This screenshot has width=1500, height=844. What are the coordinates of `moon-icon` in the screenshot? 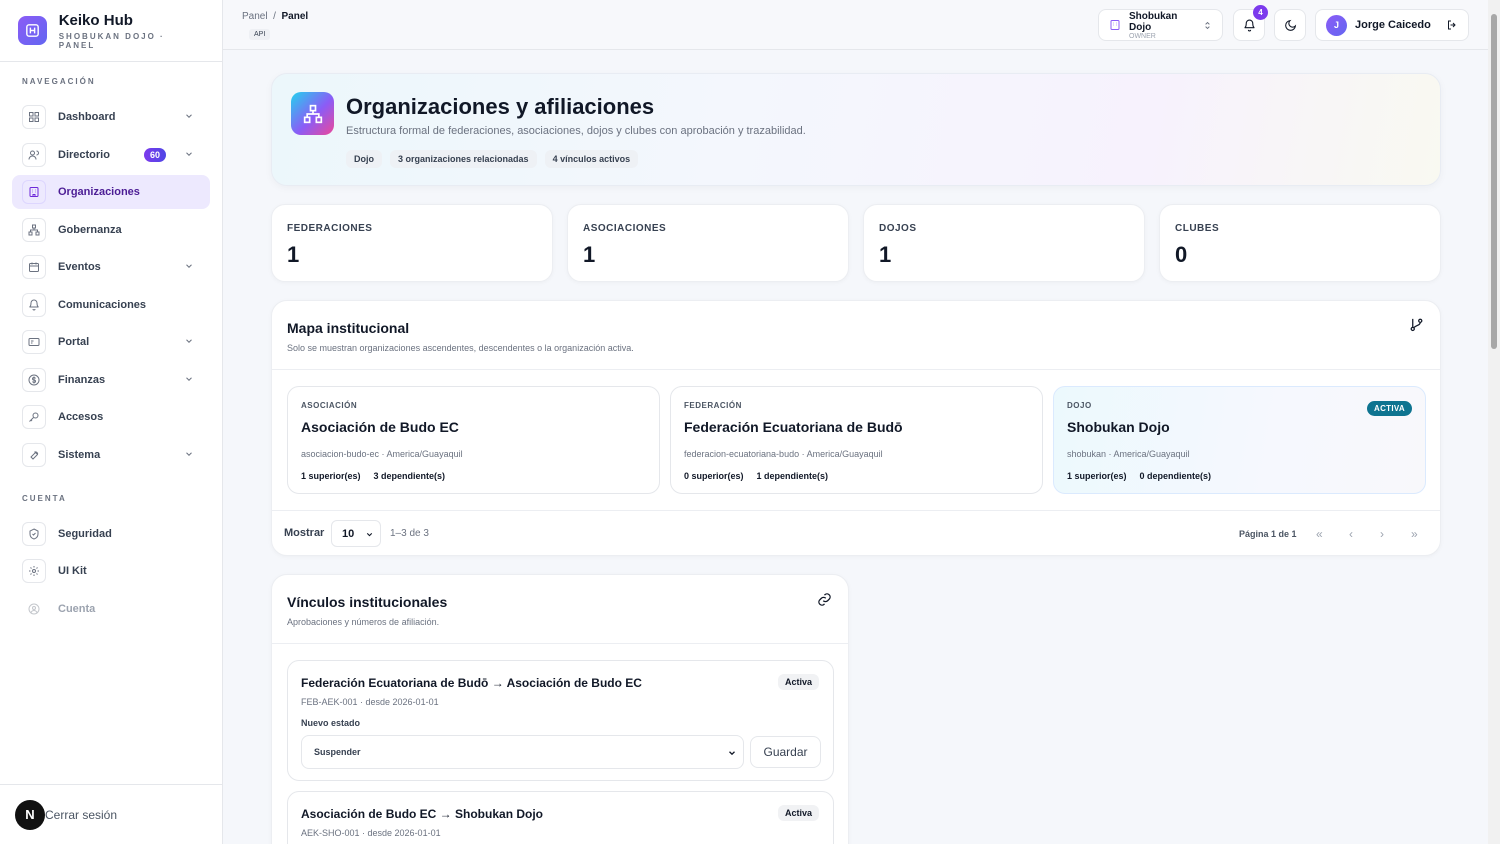 It's located at (1290, 25).